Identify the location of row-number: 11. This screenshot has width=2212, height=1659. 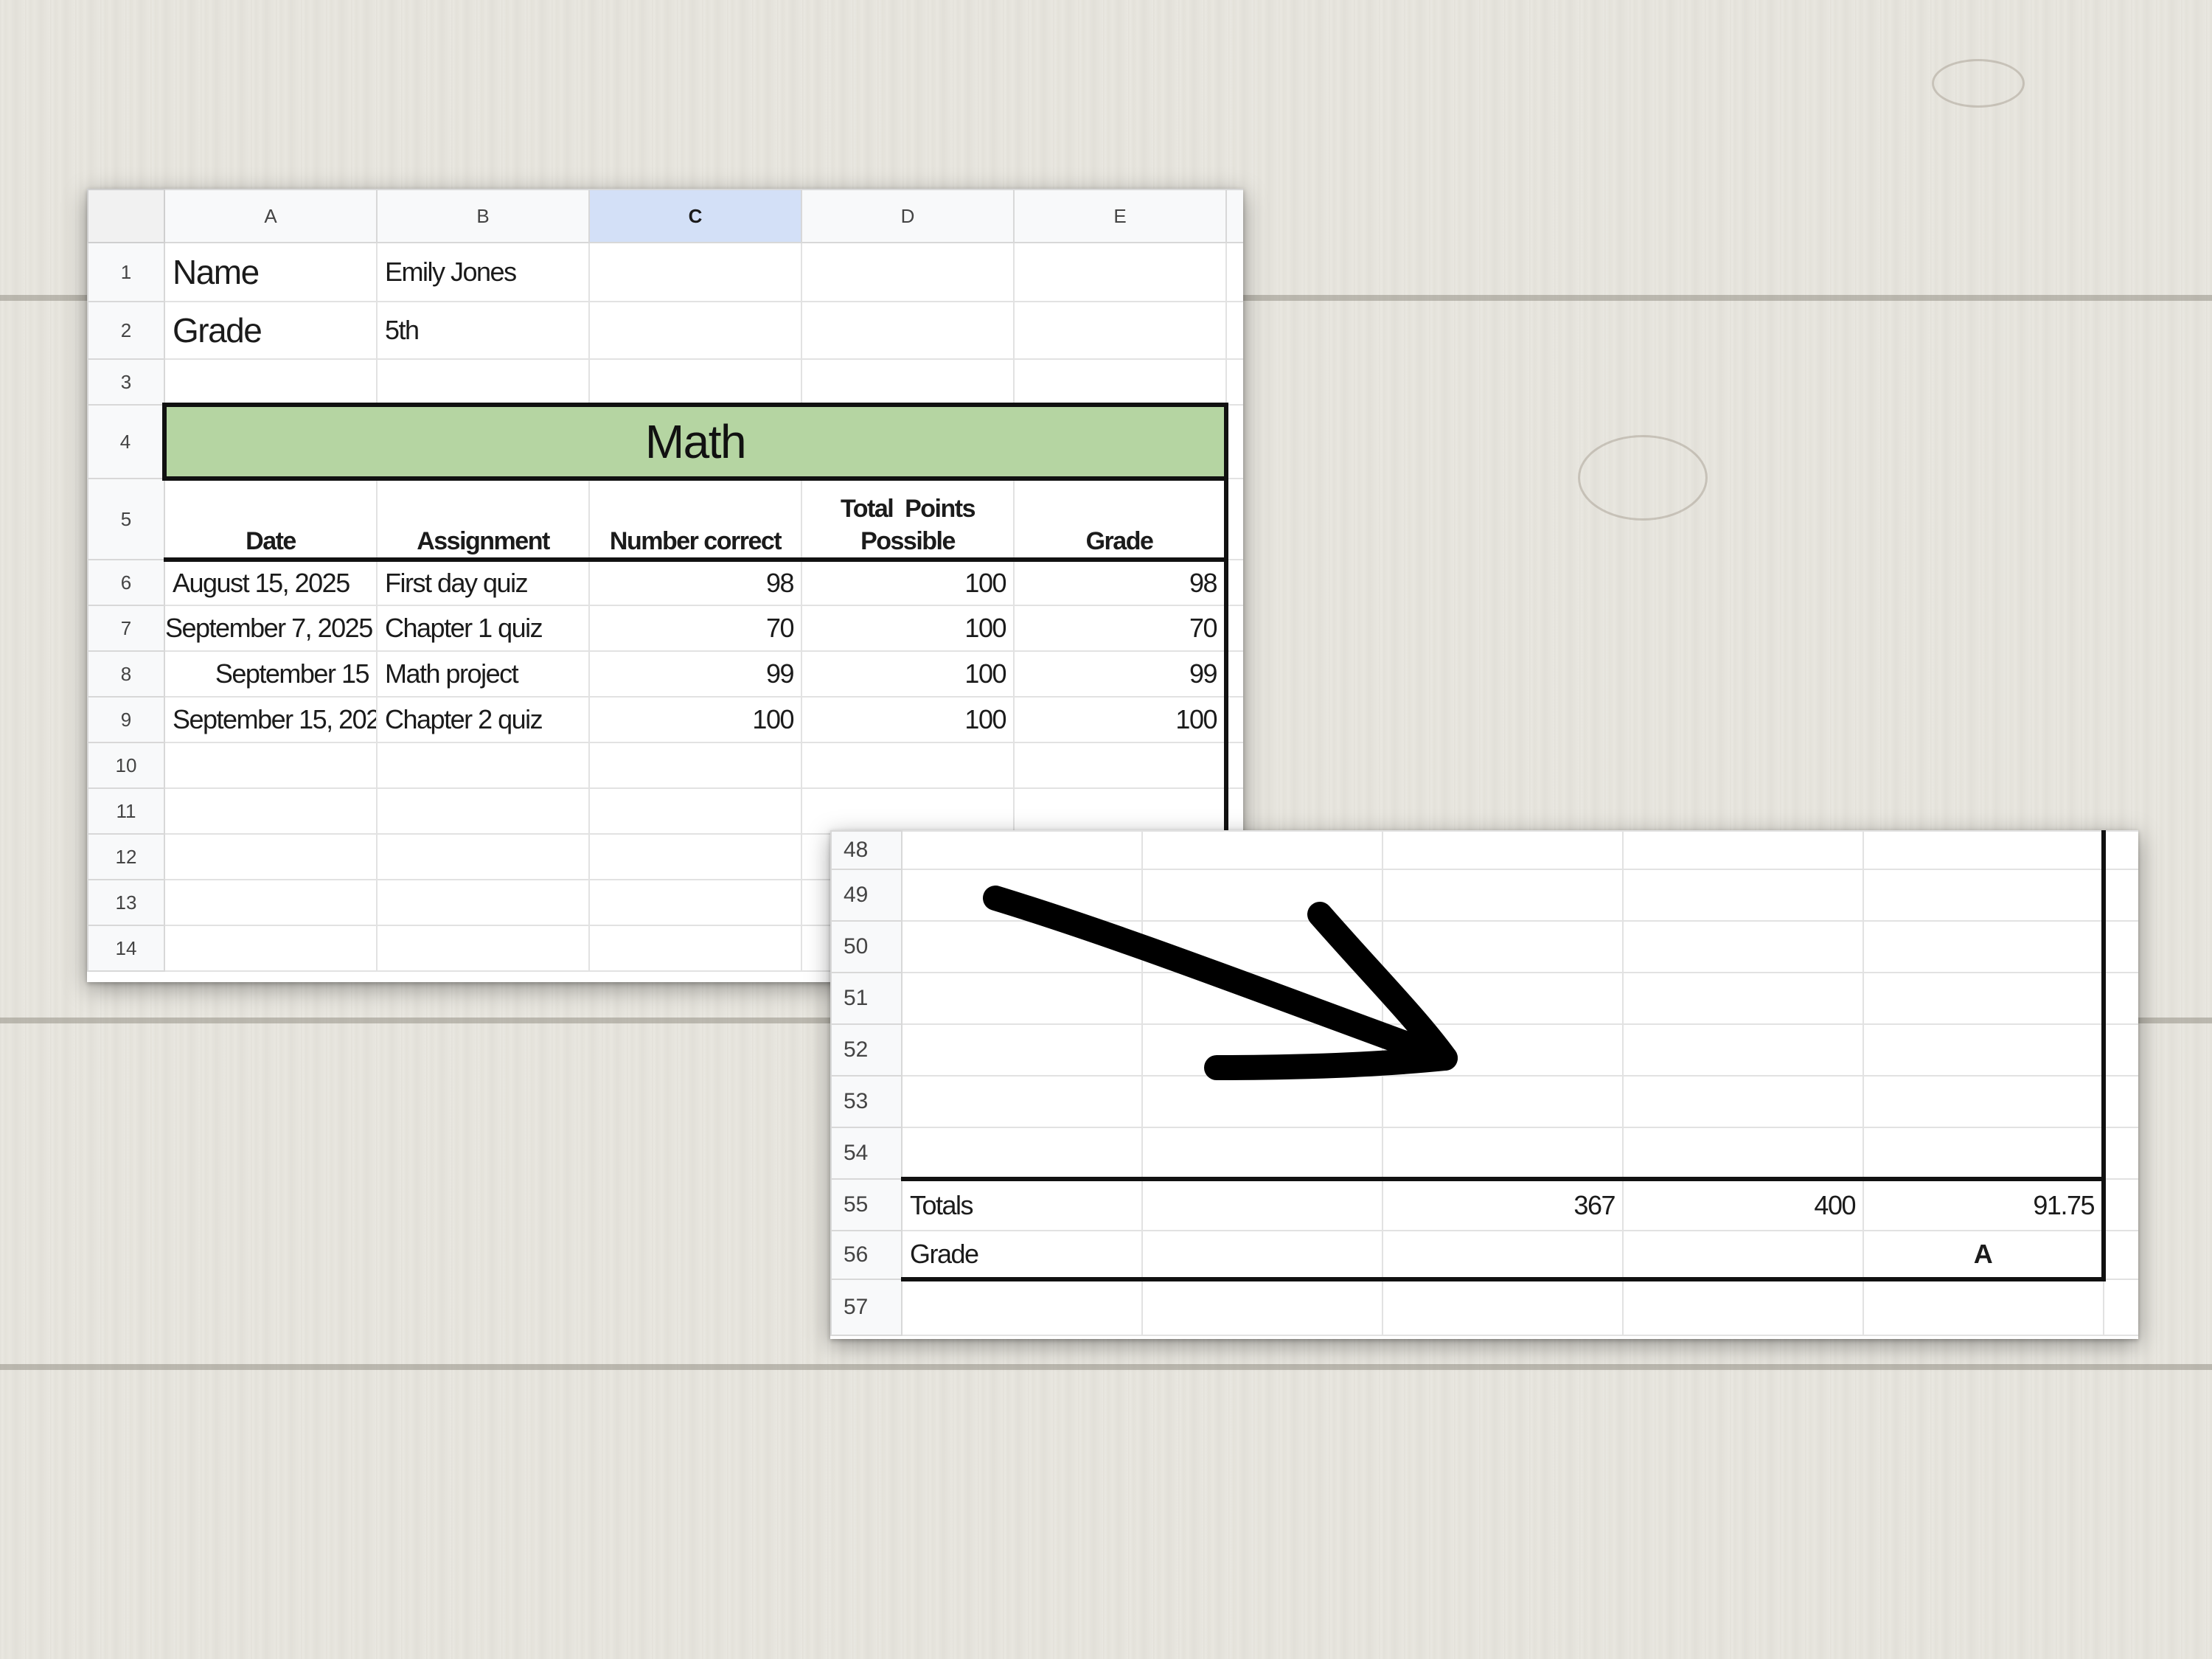
(126, 811).